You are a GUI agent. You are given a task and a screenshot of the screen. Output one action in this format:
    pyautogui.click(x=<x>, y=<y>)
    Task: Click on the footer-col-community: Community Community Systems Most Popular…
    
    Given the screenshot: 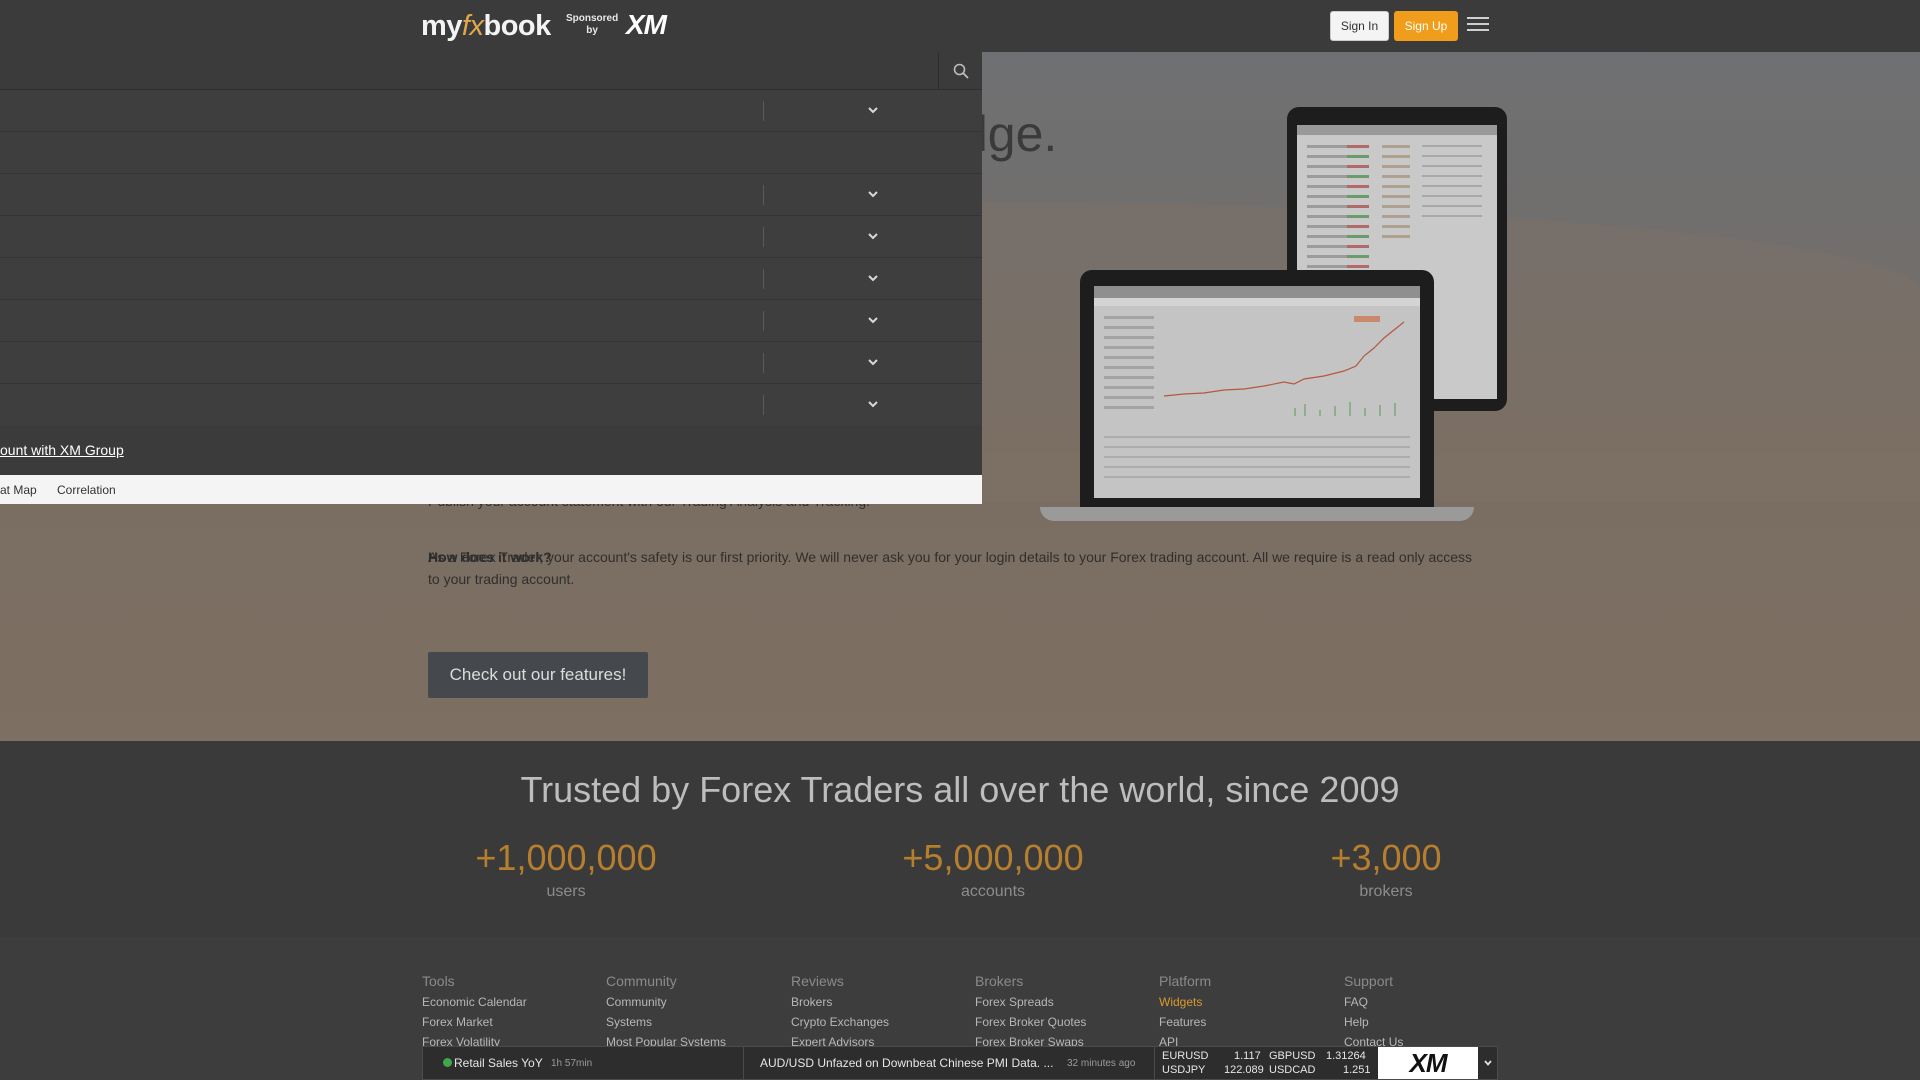 What is the action you would take?
    pyautogui.click(x=666, y=1011)
    